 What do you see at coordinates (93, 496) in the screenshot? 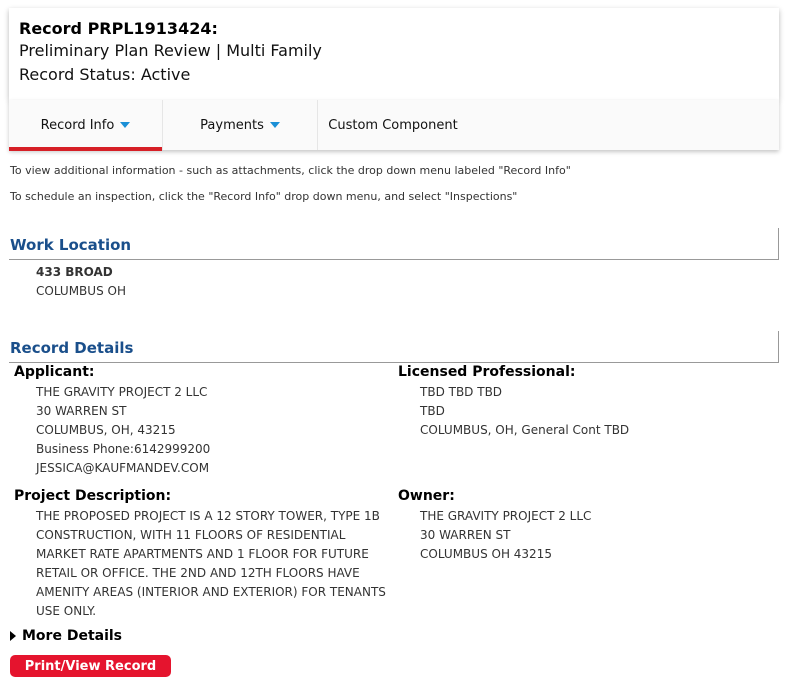
I see `project-description-label: Project Description:` at bounding box center [93, 496].